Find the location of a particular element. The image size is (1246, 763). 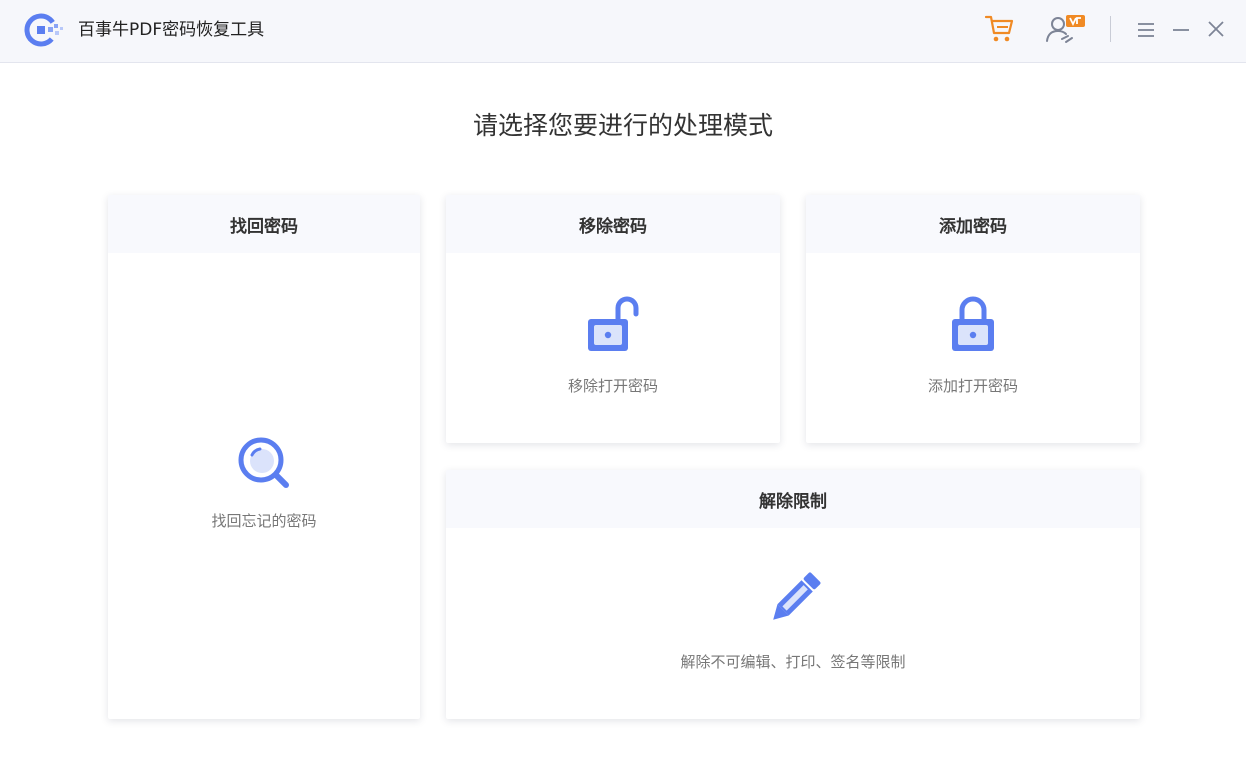

menu-icon is located at coordinates (1146, 30).